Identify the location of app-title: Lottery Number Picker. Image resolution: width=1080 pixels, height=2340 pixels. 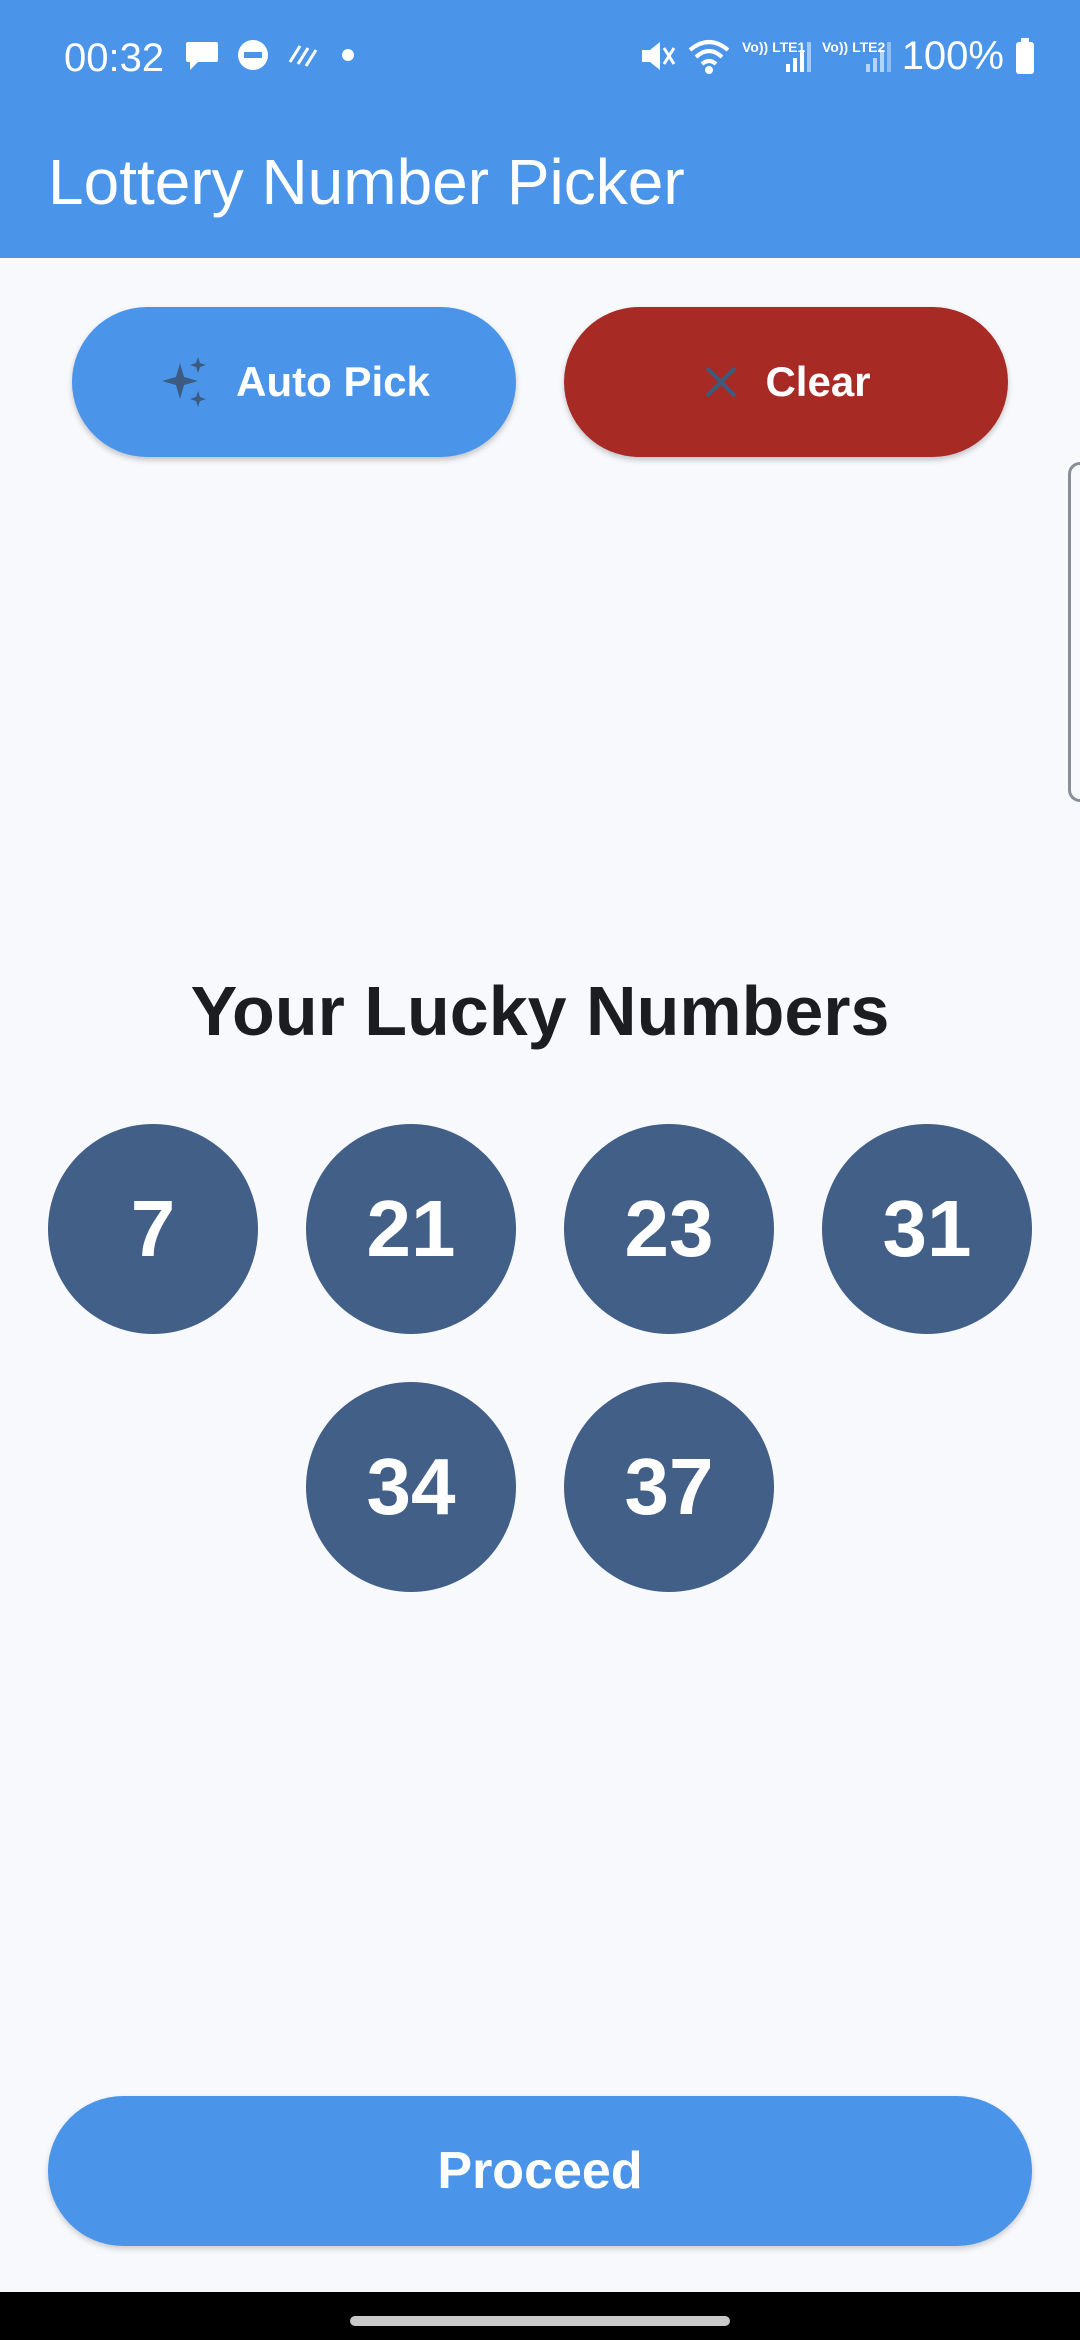
(366, 182).